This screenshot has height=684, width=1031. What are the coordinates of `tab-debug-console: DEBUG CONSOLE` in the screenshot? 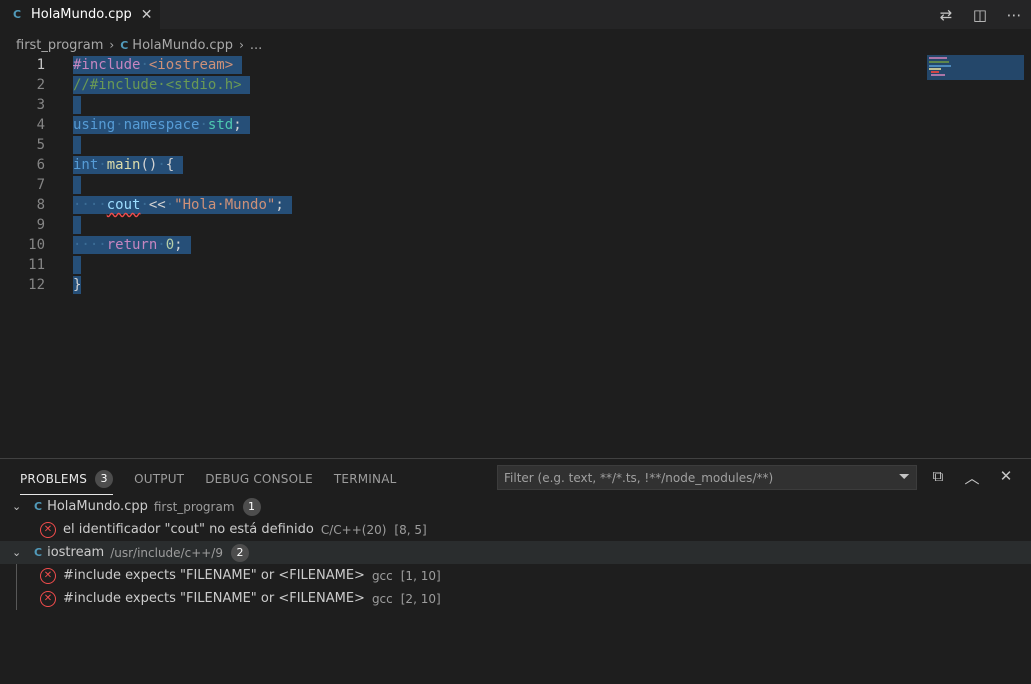 It's located at (259, 479).